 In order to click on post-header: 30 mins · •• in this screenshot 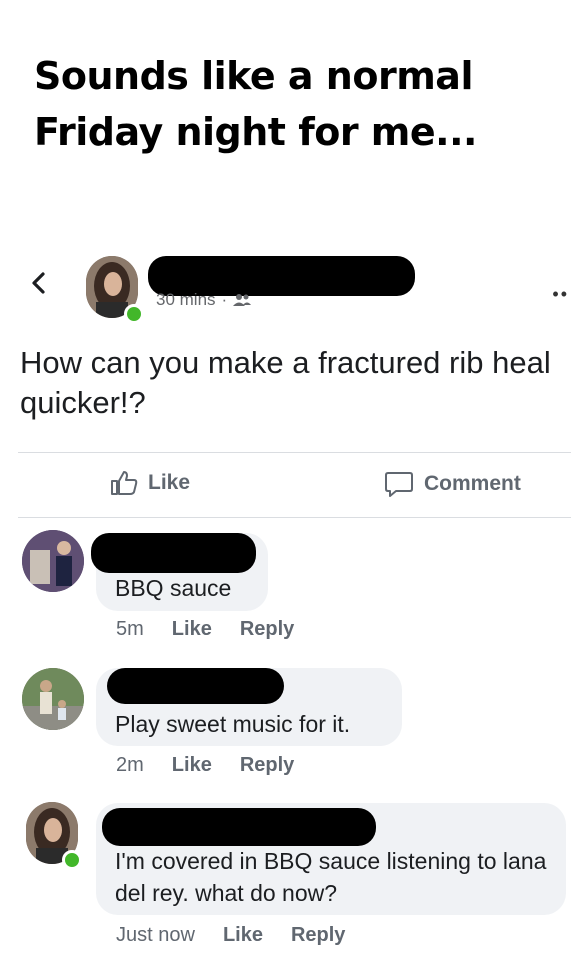, I will do `click(285, 288)`.